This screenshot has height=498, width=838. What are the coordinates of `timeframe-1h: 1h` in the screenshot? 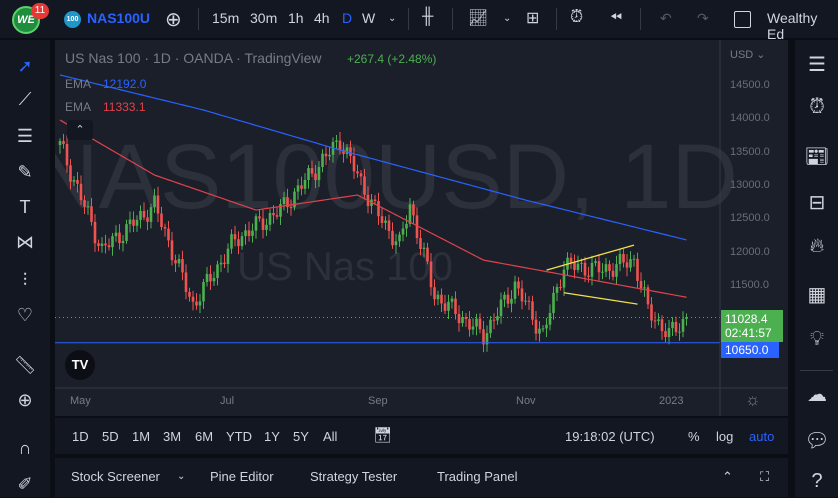 It's located at (296, 18).